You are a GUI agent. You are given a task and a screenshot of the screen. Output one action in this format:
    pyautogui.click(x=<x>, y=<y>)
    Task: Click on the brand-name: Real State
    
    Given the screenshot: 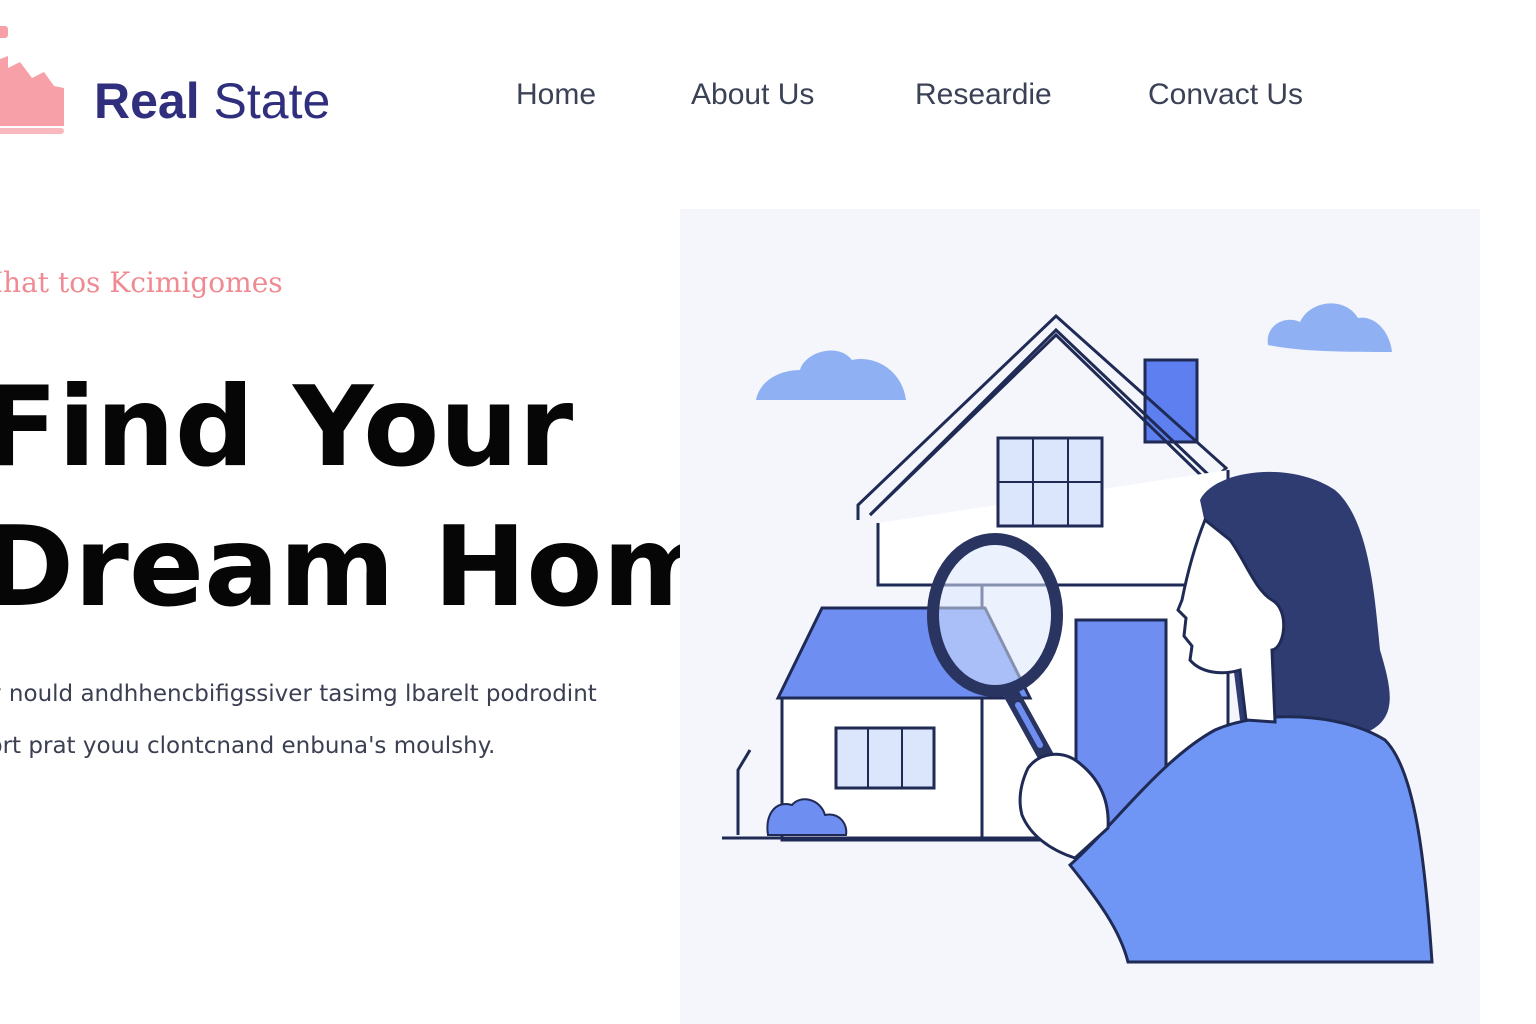 What is the action you would take?
    pyautogui.click(x=212, y=101)
    